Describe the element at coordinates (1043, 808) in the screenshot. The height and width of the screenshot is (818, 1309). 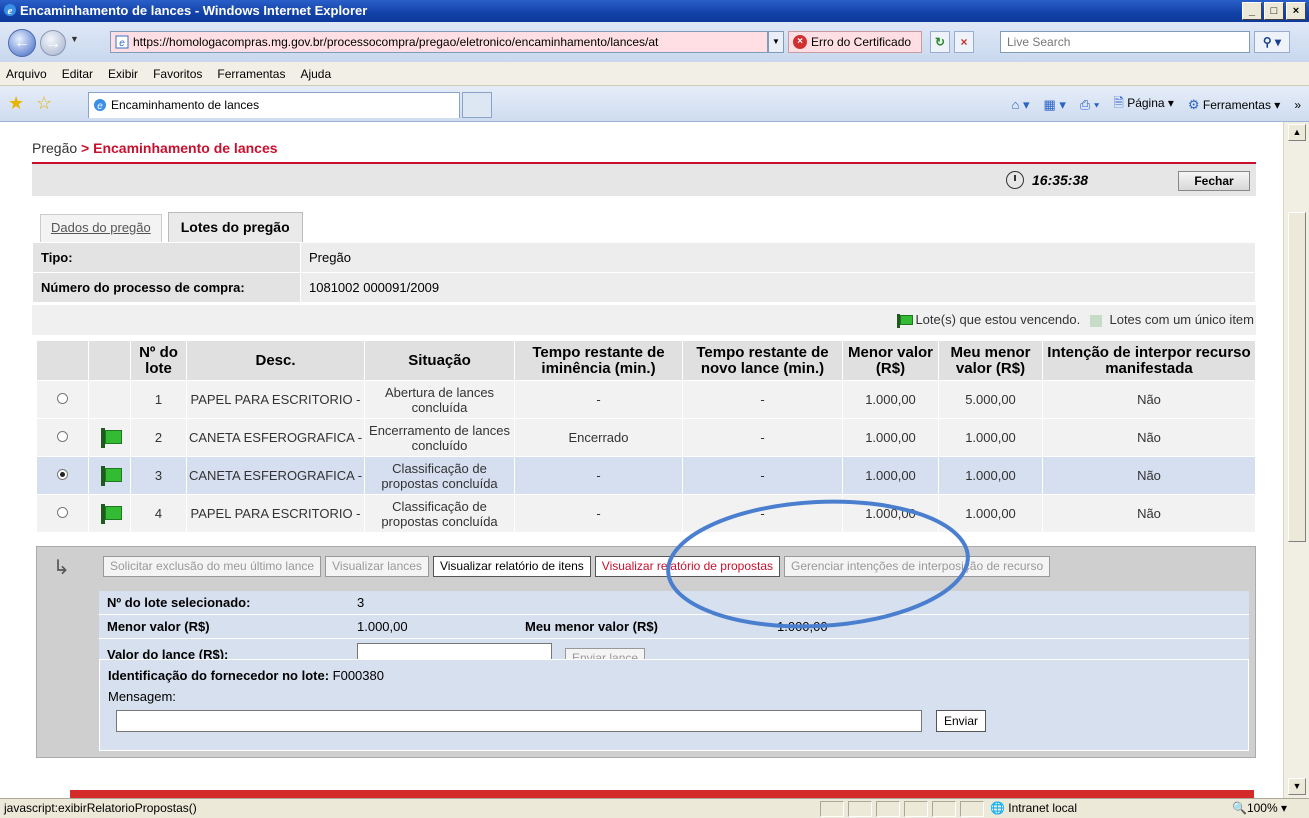
I see `security-zone-label: Intranet local` at that location.